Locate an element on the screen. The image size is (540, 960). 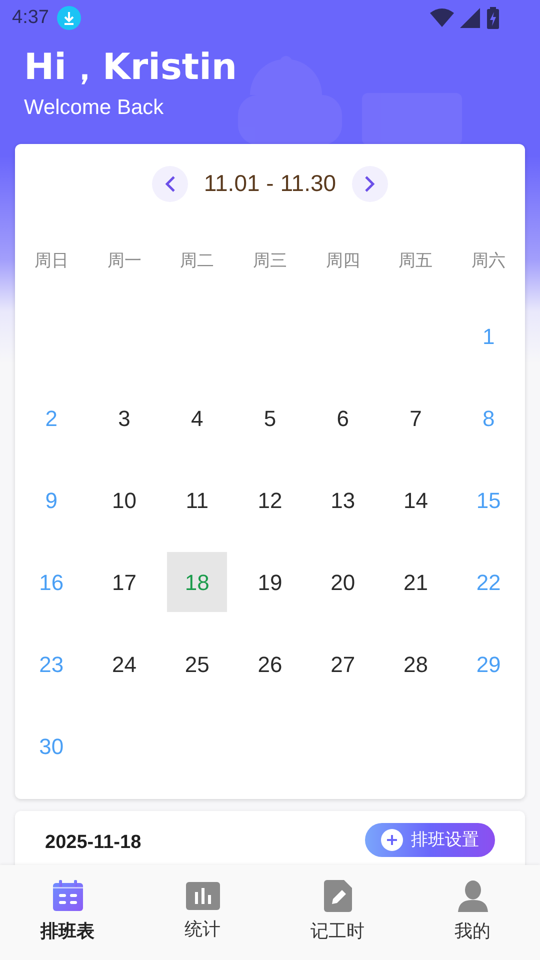
calendar-day: 6 is located at coordinates (342, 418).